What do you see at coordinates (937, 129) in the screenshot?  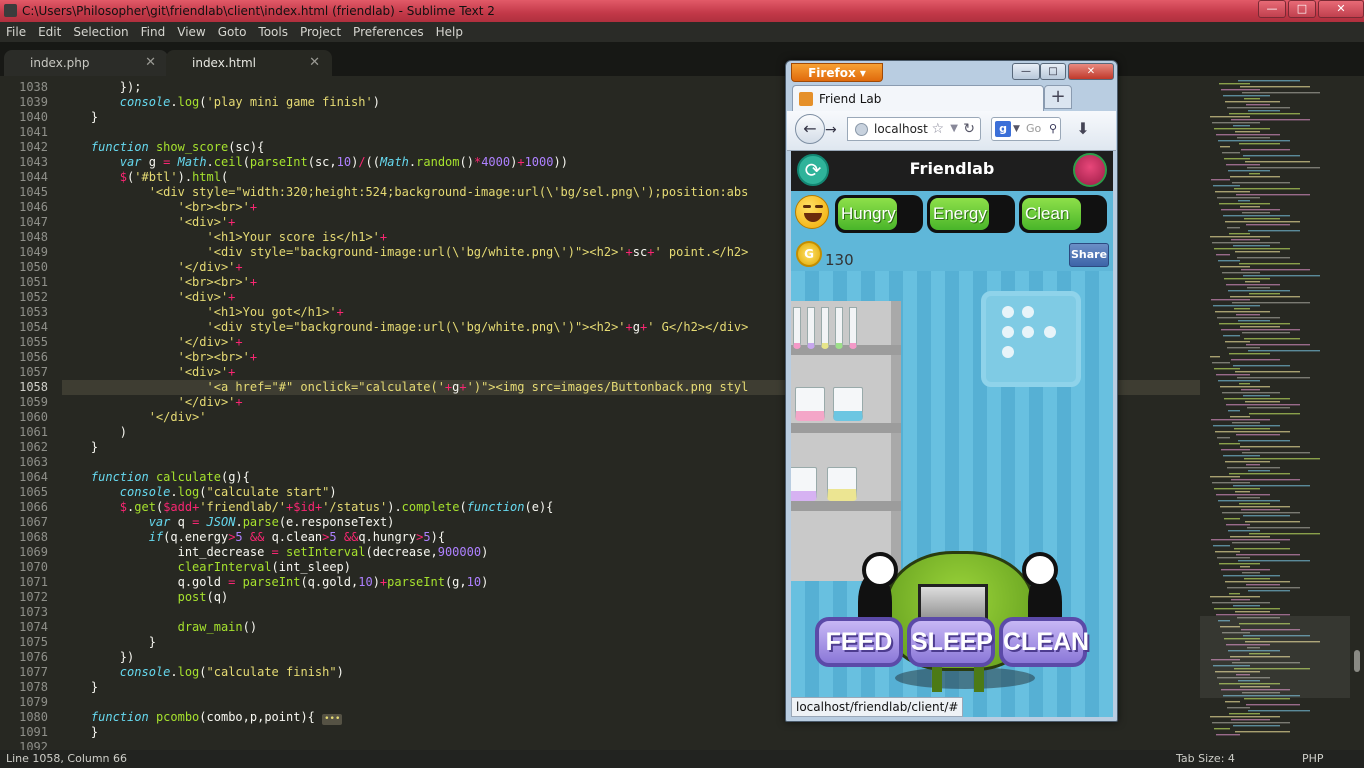 I see `bookmark-star-icon: ☆` at bounding box center [937, 129].